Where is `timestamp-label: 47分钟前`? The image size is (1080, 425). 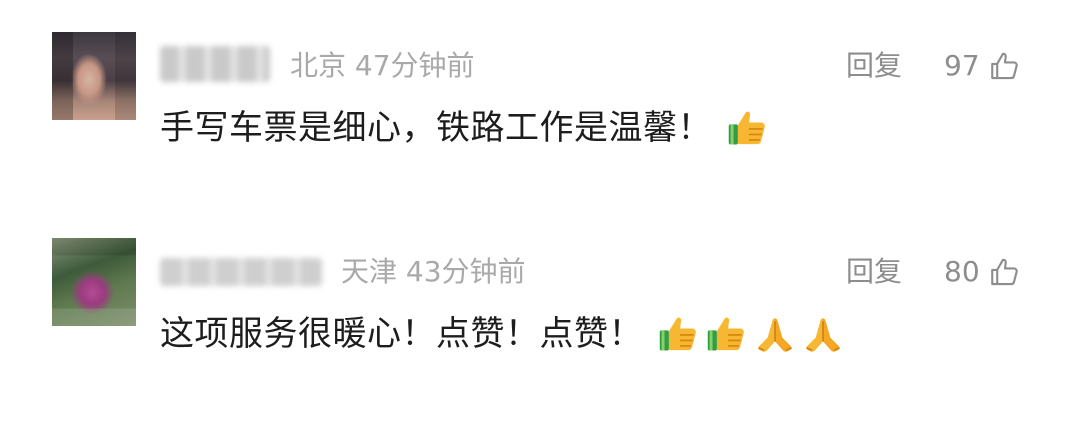 timestamp-label: 47分钟前 is located at coordinates (414, 65).